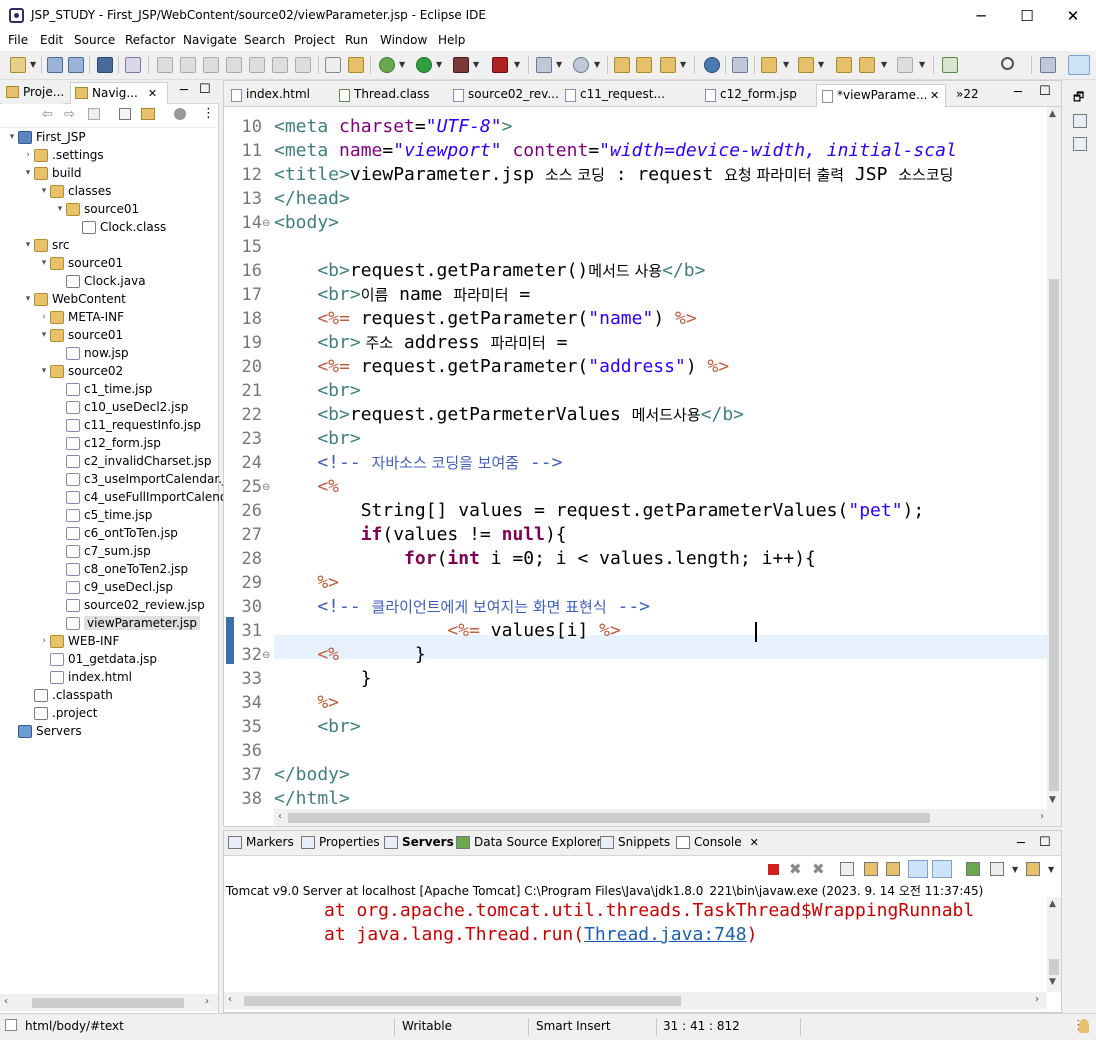 Image resolution: width=1096 pixels, height=1040 pixels. I want to click on last-edit-location-icon, so click(844, 65).